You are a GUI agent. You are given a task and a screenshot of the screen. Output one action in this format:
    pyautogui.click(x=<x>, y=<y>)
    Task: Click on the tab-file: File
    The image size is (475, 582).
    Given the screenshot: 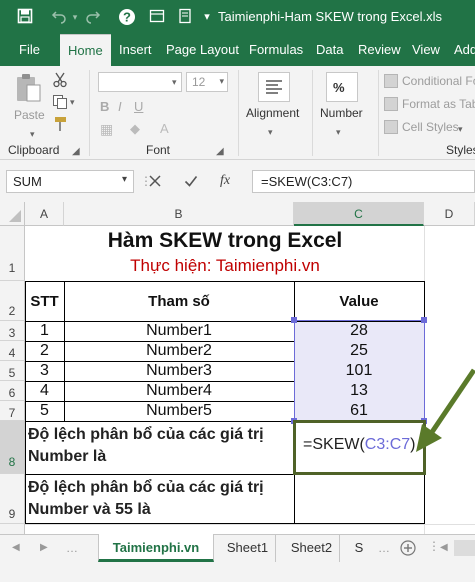 What is the action you would take?
    pyautogui.click(x=29, y=50)
    